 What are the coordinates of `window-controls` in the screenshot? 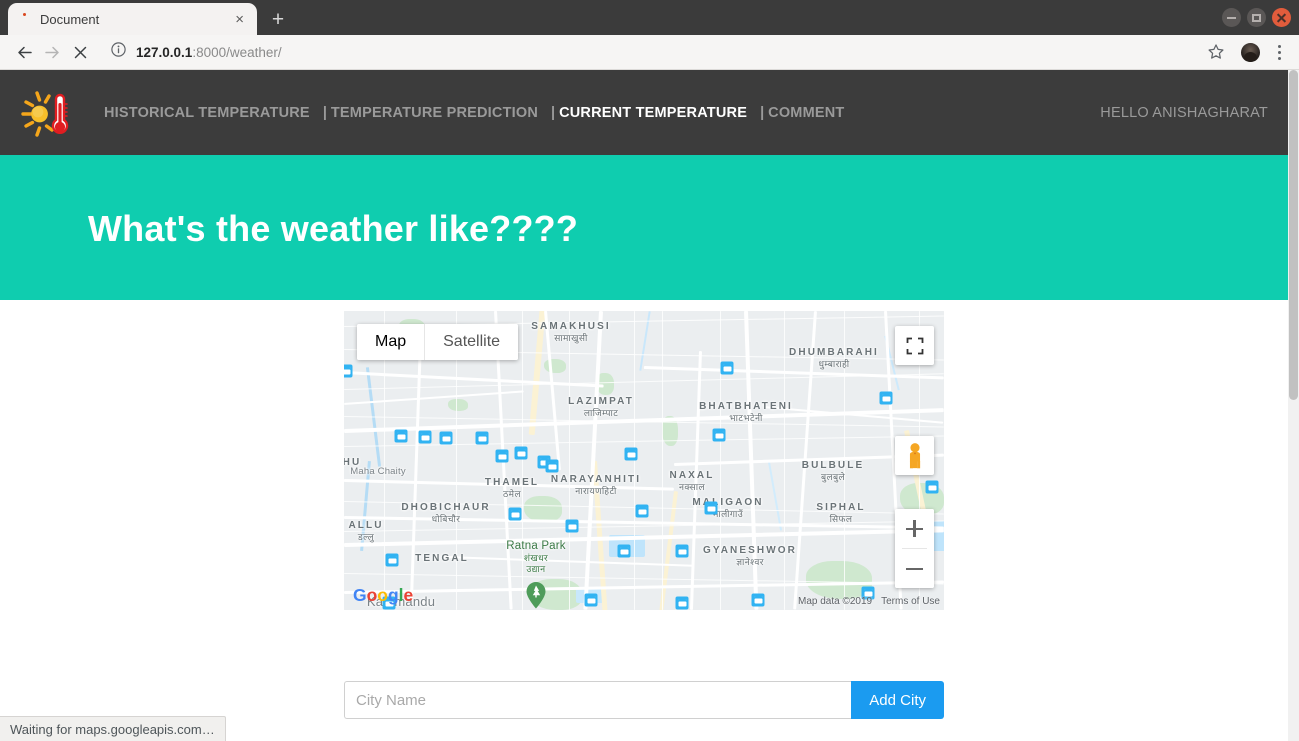 It's located at (1256, 17).